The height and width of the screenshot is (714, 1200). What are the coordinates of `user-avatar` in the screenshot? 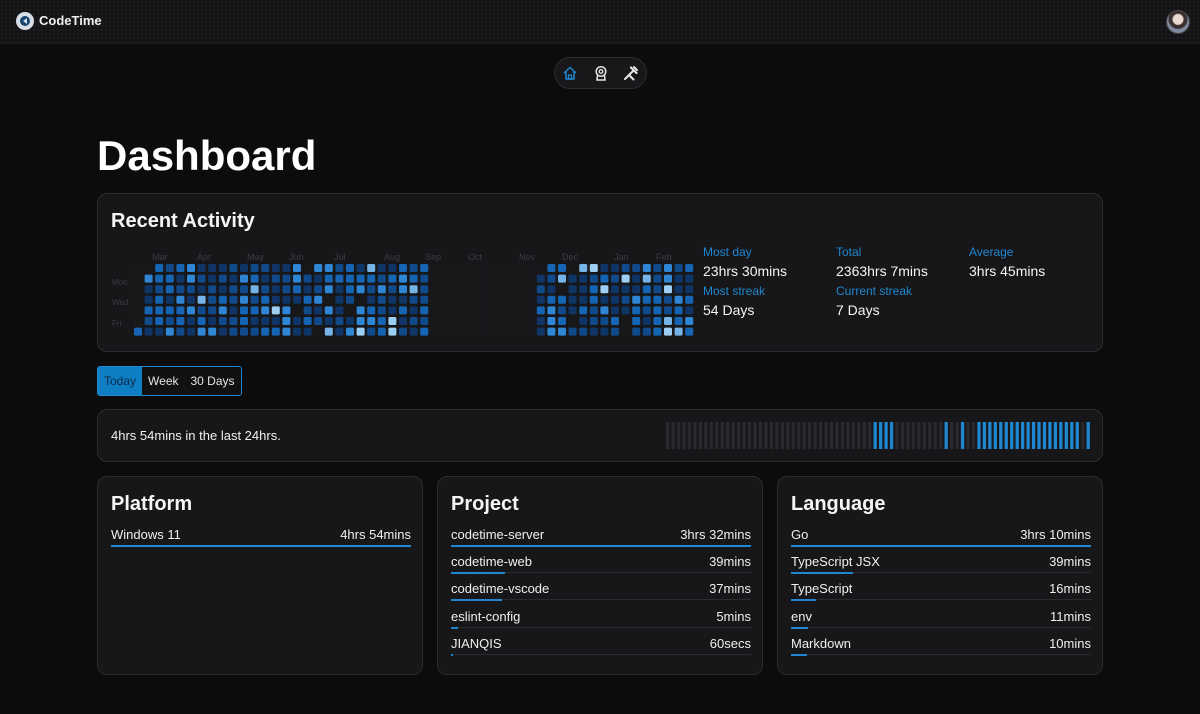 It's located at (1178, 22).